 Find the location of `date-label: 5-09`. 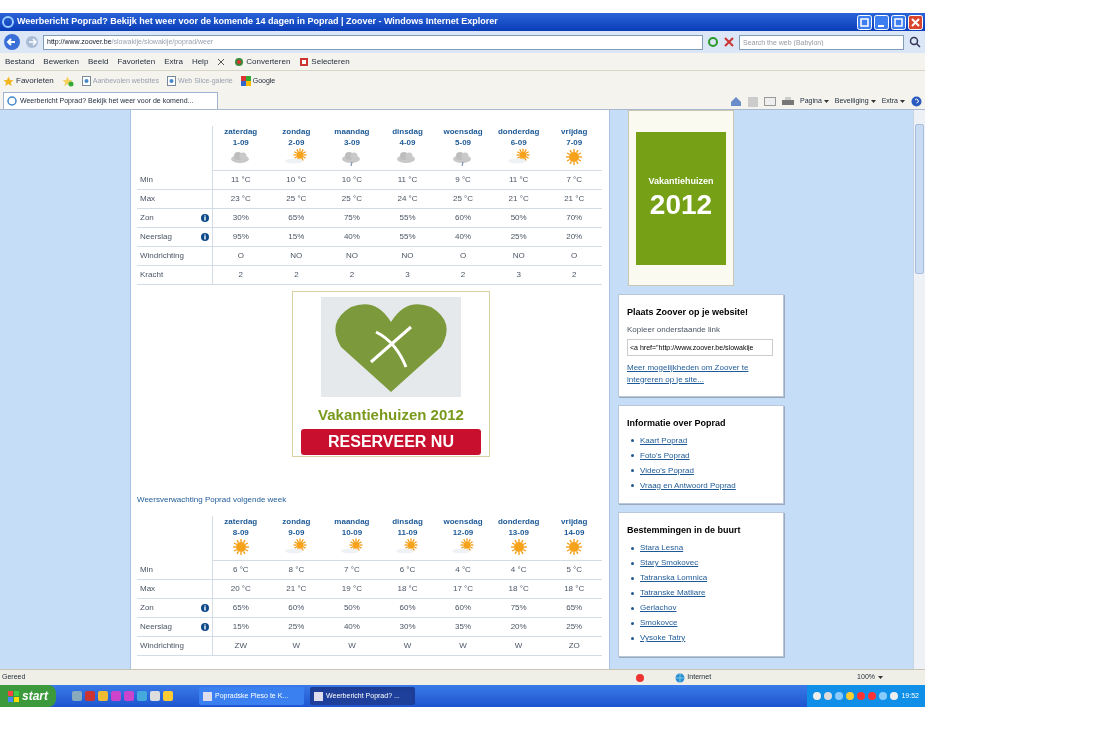

date-label: 5-09 is located at coordinates (463, 142).